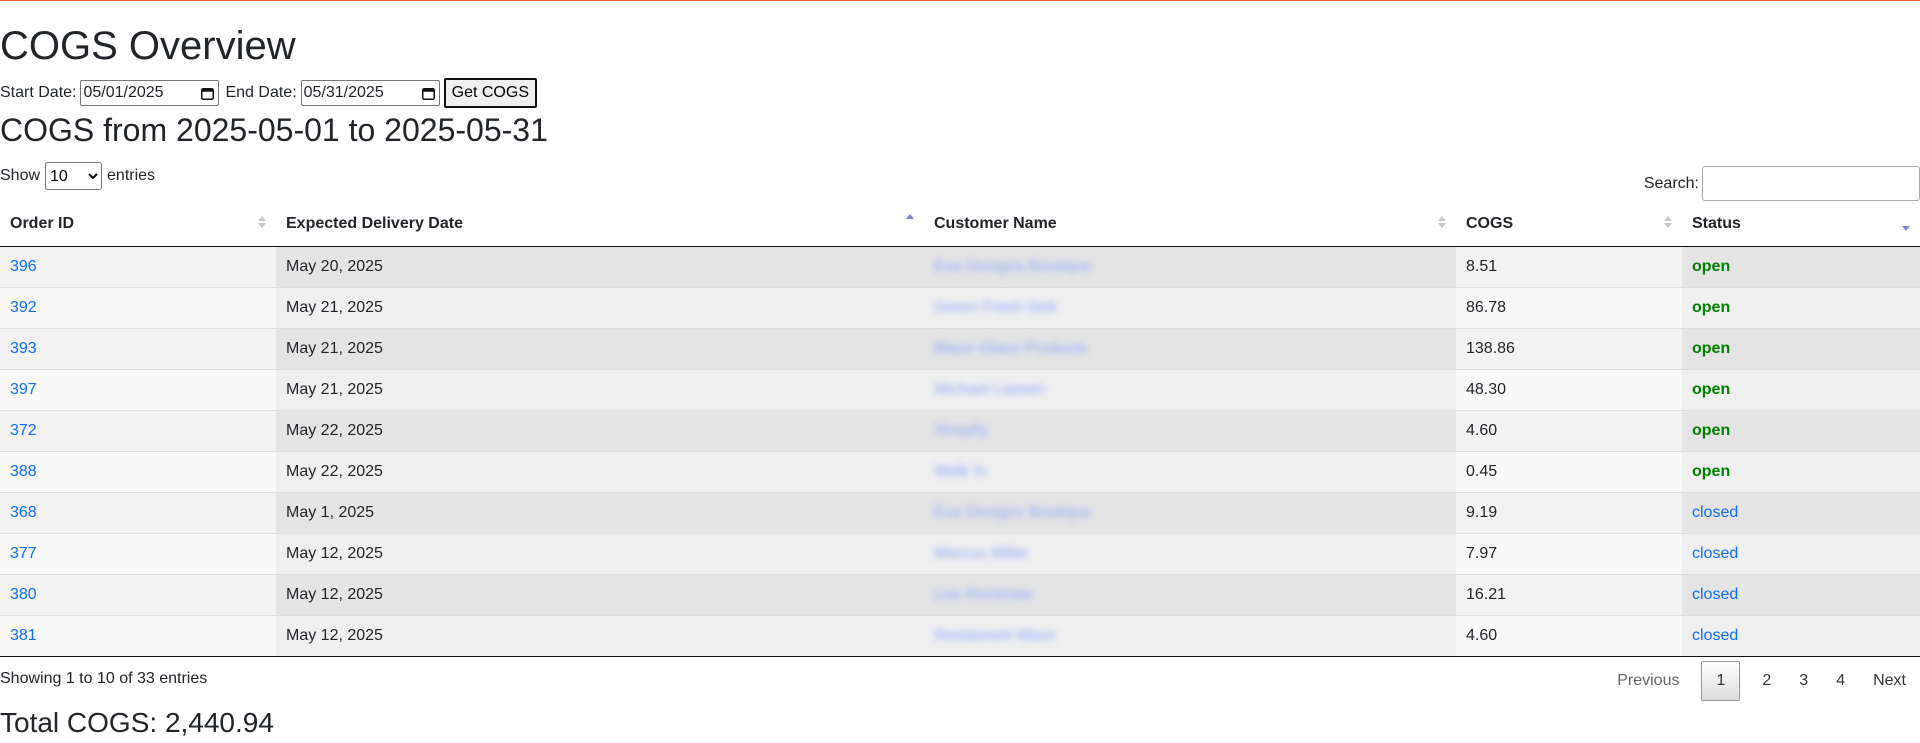 The image size is (1920, 743). What do you see at coordinates (138, 224) in the screenshot?
I see `column-header-order-id: Order ID` at bounding box center [138, 224].